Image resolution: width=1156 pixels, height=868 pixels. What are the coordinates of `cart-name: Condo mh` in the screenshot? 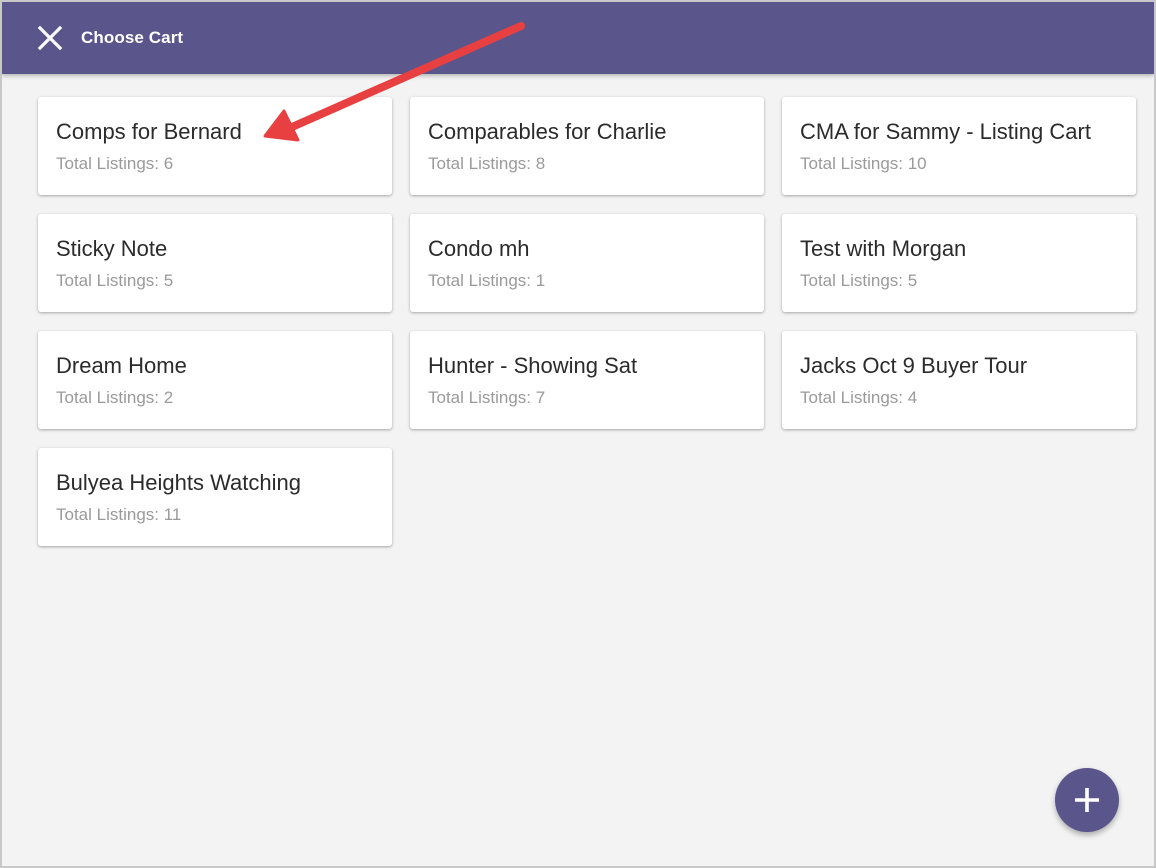 It's located at (479, 248).